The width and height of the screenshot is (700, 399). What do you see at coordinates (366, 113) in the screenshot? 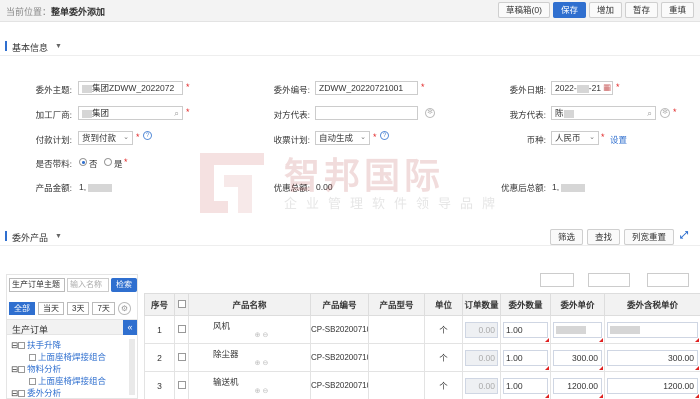
I see `counterpart-input` at bounding box center [366, 113].